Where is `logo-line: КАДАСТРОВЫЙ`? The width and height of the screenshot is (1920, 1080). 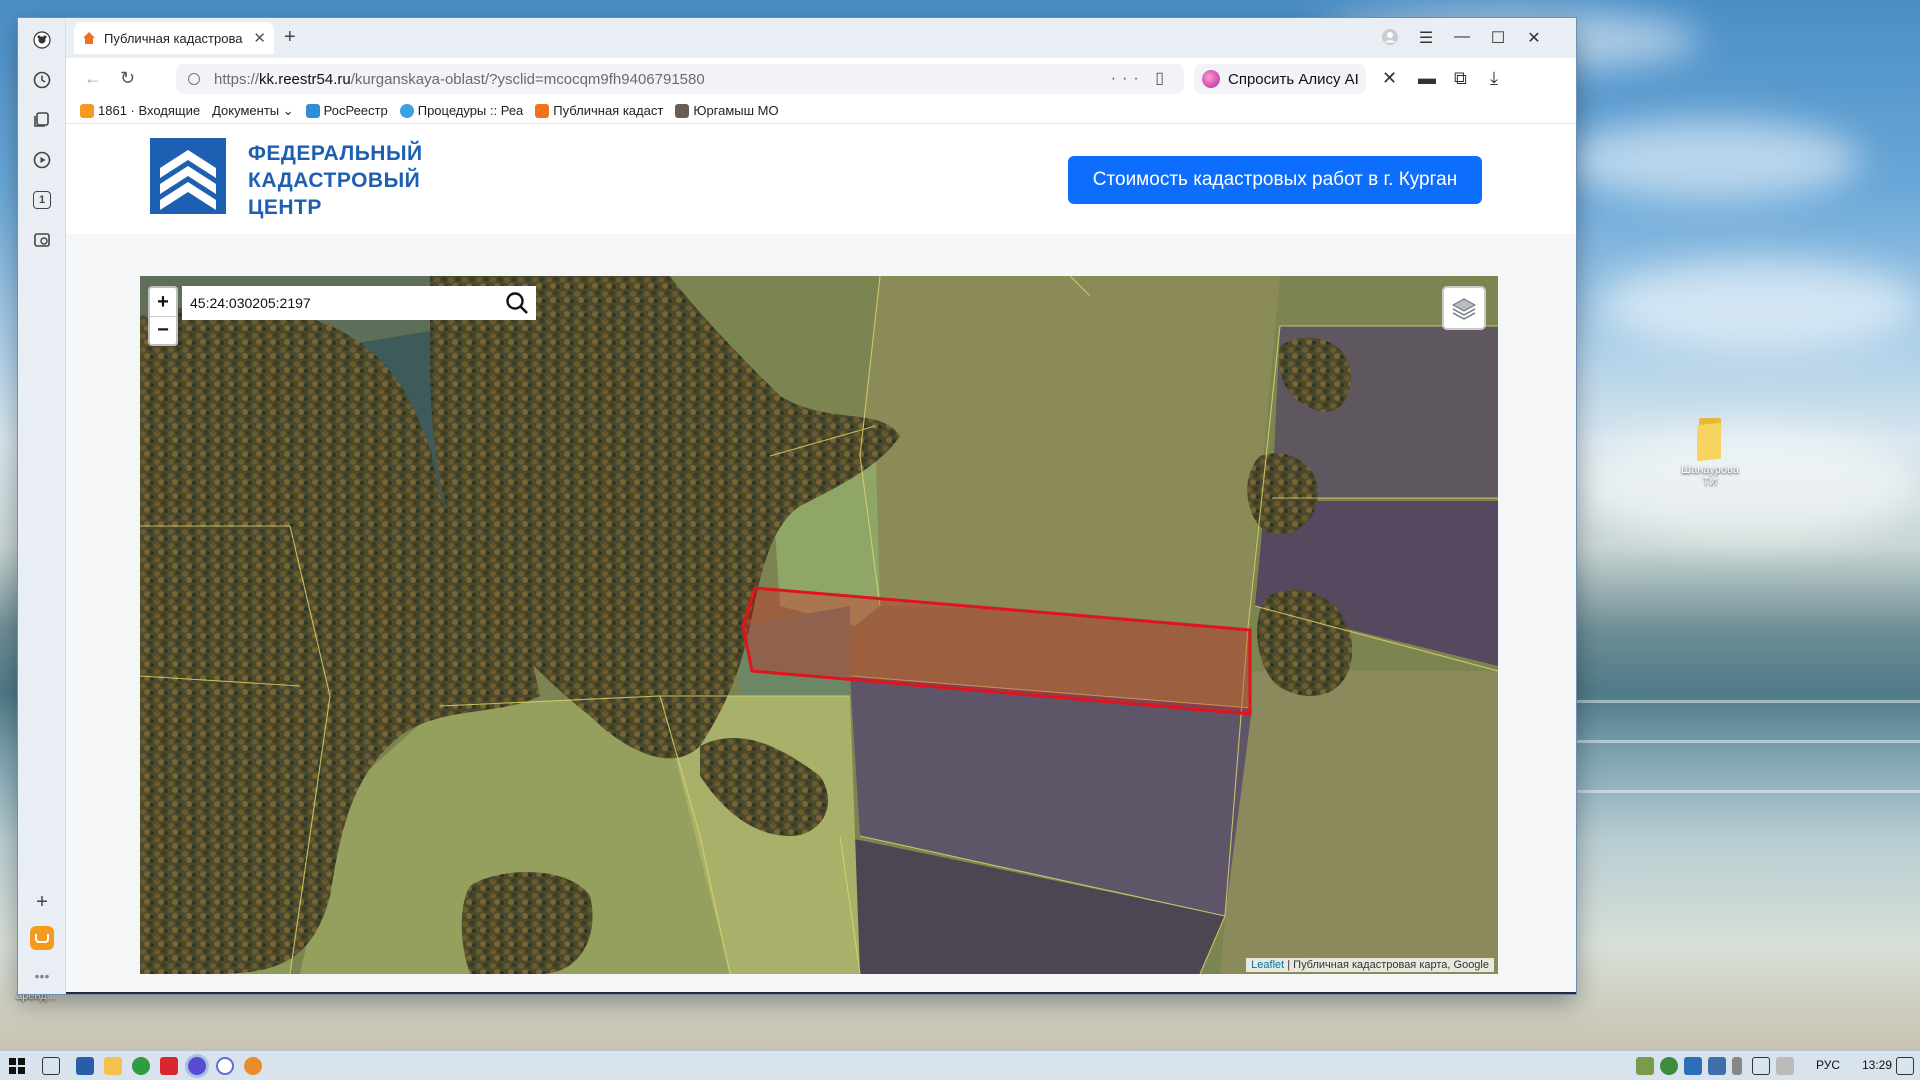
logo-line: КАДАСТРОВЫЙ is located at coordinates (334, 180).